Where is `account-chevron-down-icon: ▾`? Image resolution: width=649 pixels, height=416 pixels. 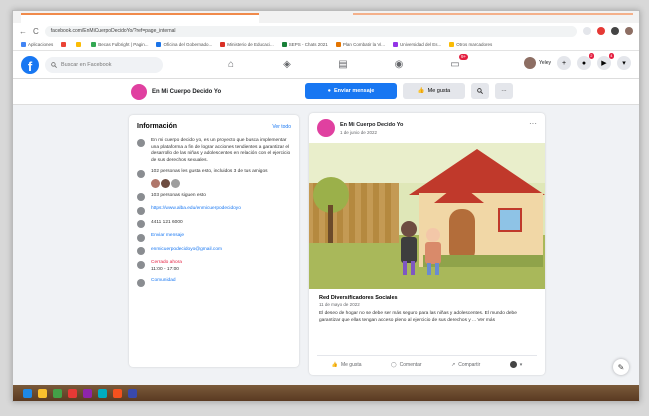
account-chevron-down-icon: ▾ is located at coordinates (624, 63).